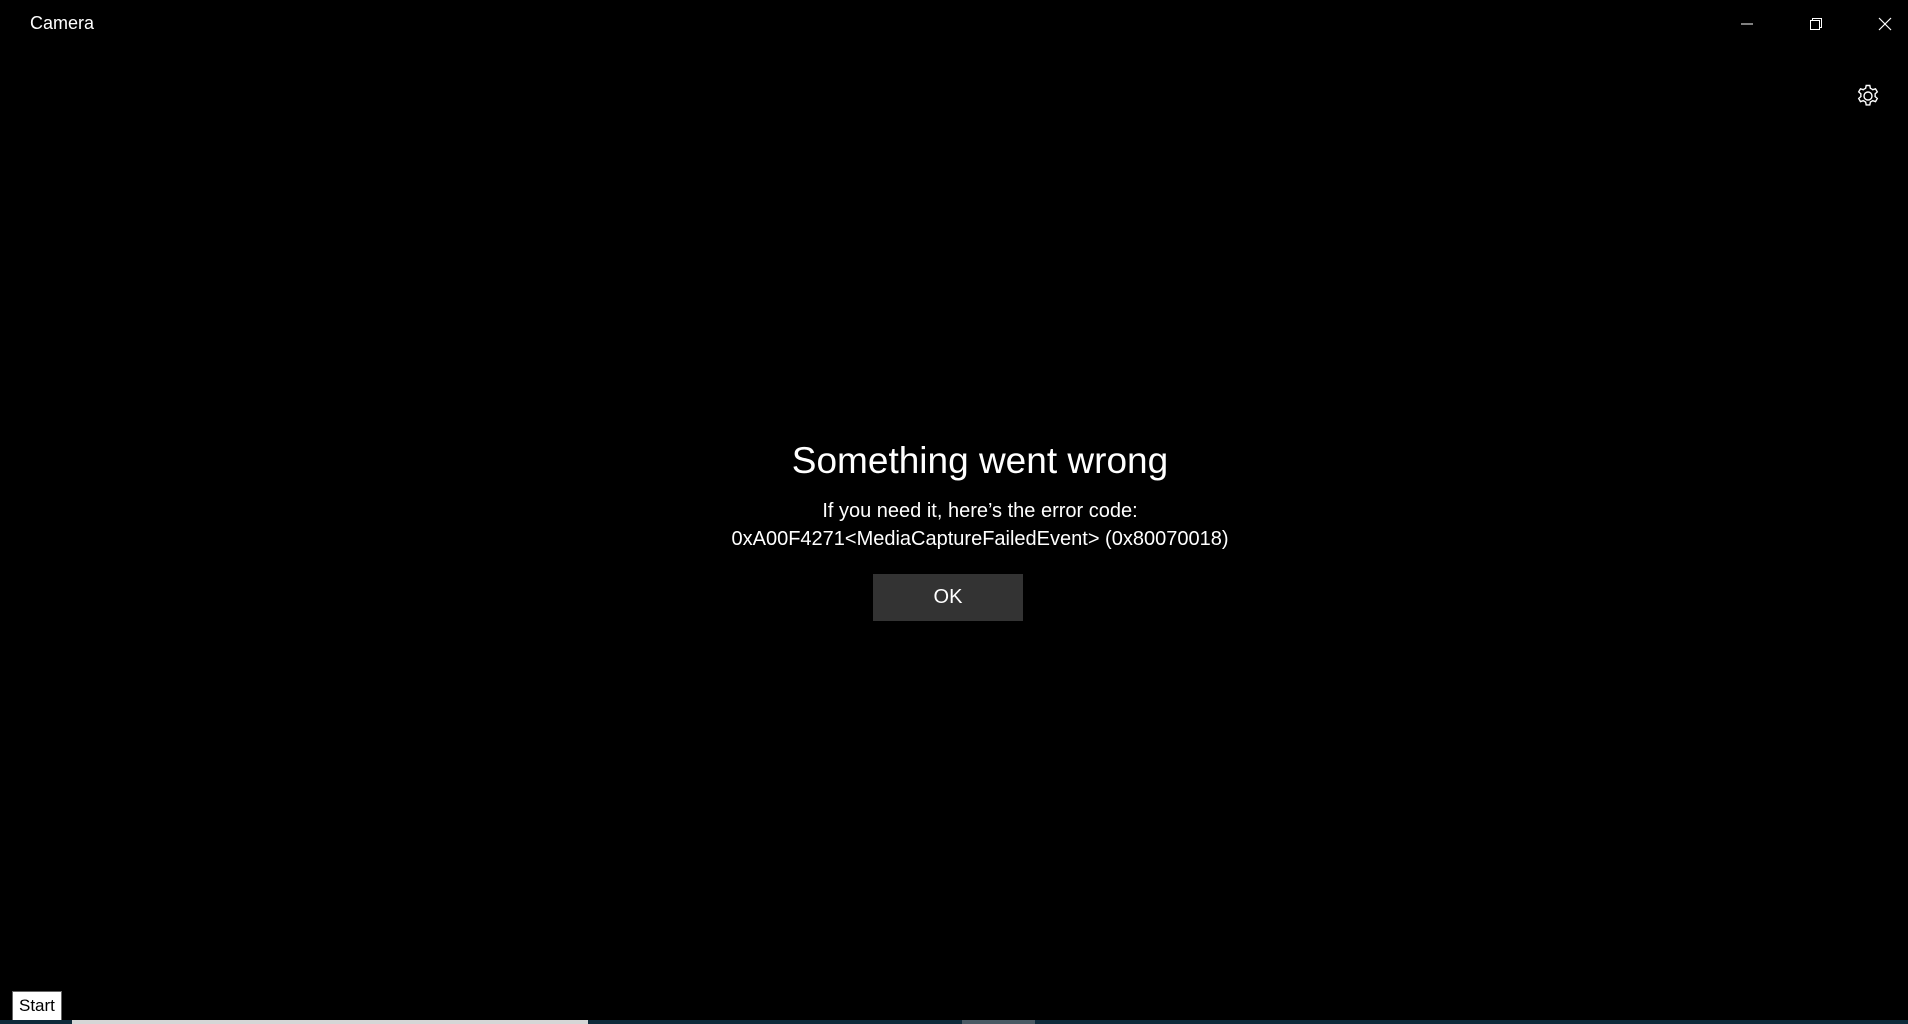  I want to click on start-button: Start, so click(37, 1006).